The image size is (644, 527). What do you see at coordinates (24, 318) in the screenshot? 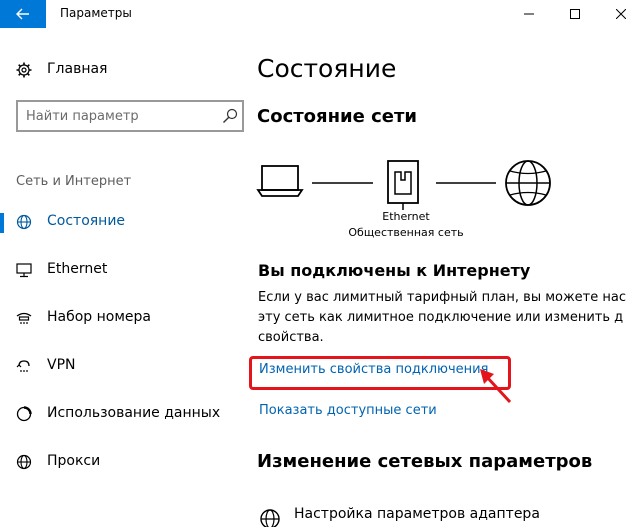
I see `dialup-icon` at bounding box center [24, 318].